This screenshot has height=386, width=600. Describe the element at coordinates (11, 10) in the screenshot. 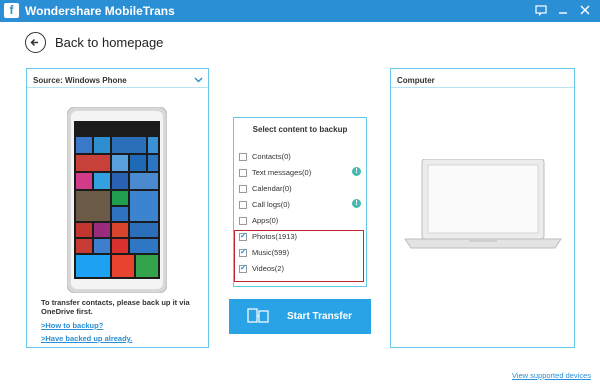

I see `app-logo-icon: f` at that location.